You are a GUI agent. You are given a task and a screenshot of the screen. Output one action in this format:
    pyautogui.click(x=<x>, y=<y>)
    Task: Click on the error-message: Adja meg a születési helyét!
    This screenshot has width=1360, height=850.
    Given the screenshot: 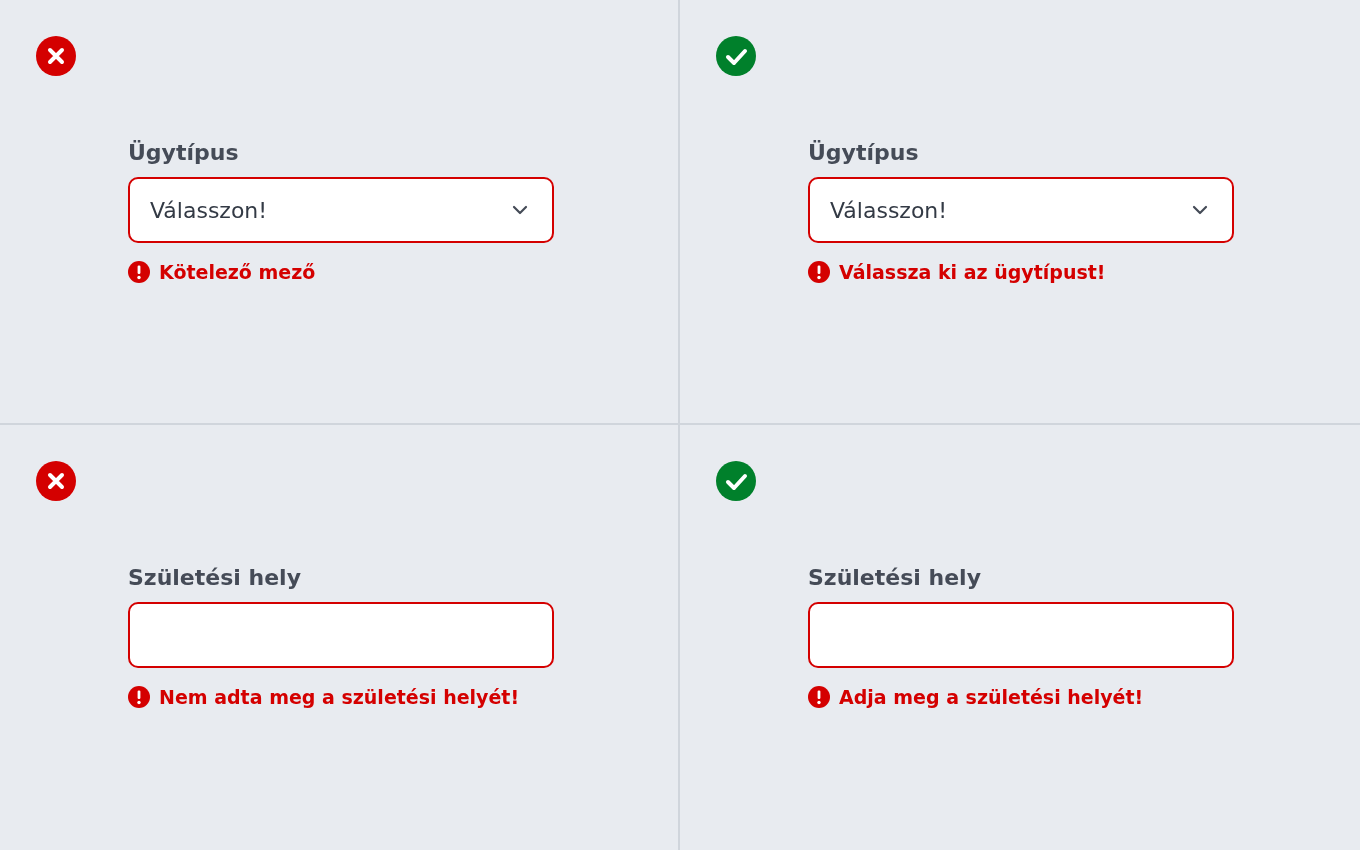 What is the action you would take?
    pyautogui.click(x=991, y=697)
    